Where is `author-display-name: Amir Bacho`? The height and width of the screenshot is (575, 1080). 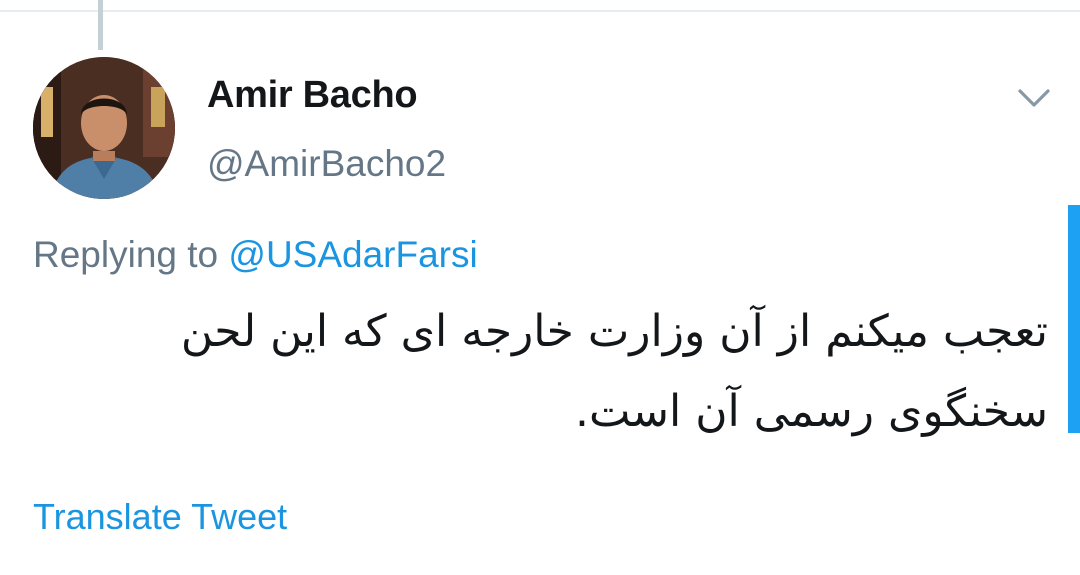
author-display-name: Amir Bacho is located at coordinates (312, 95).